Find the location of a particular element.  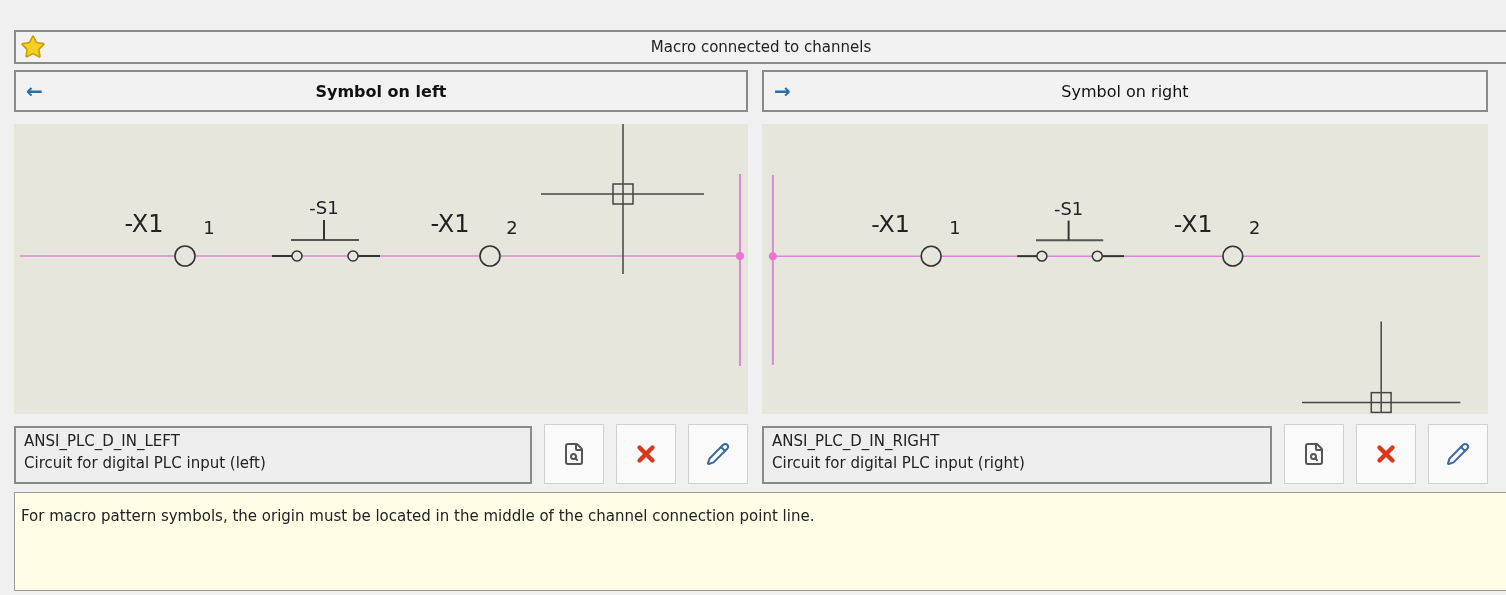

tab-label: Symbol on left is located at coordinates (381, 91).